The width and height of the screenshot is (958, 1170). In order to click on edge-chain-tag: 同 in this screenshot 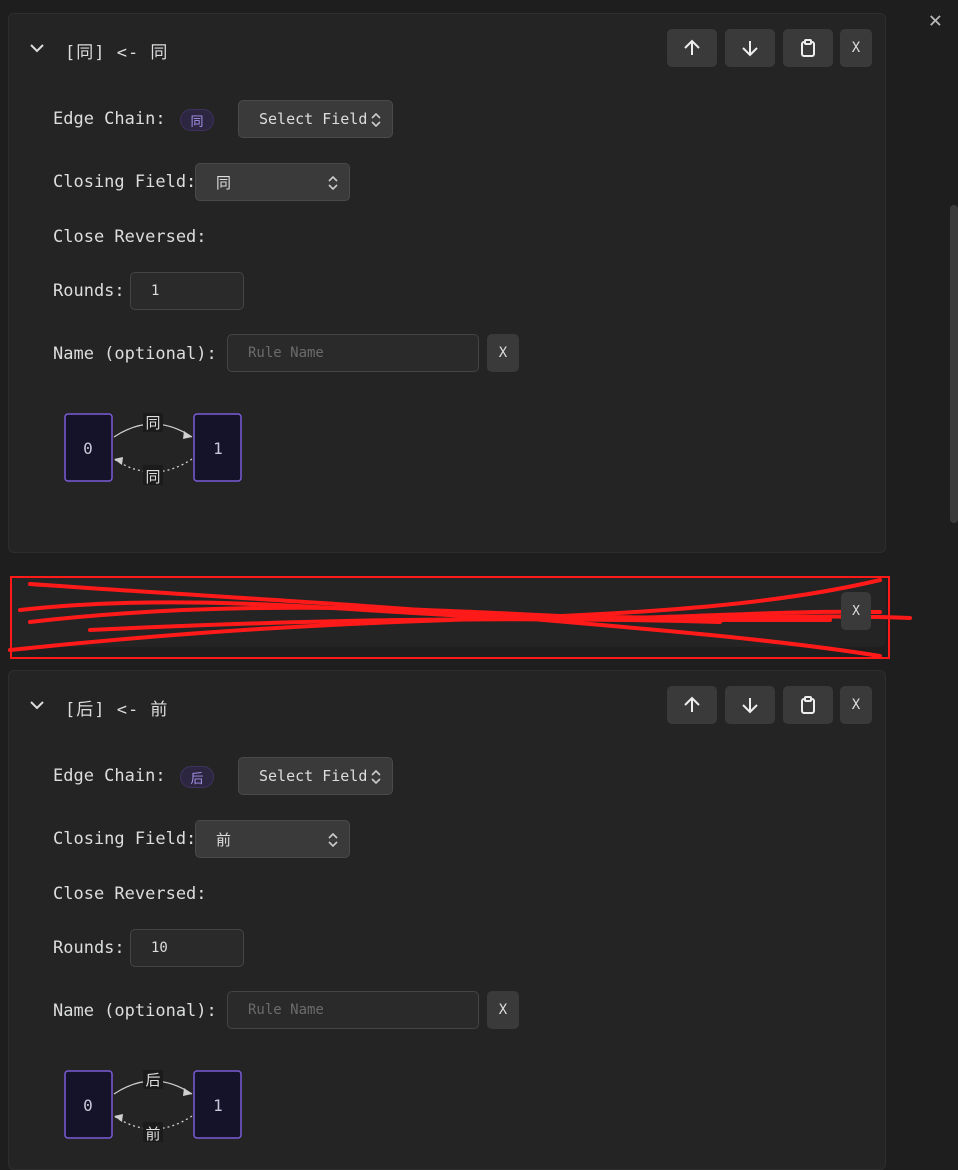, I will do `click(197, 120)`.